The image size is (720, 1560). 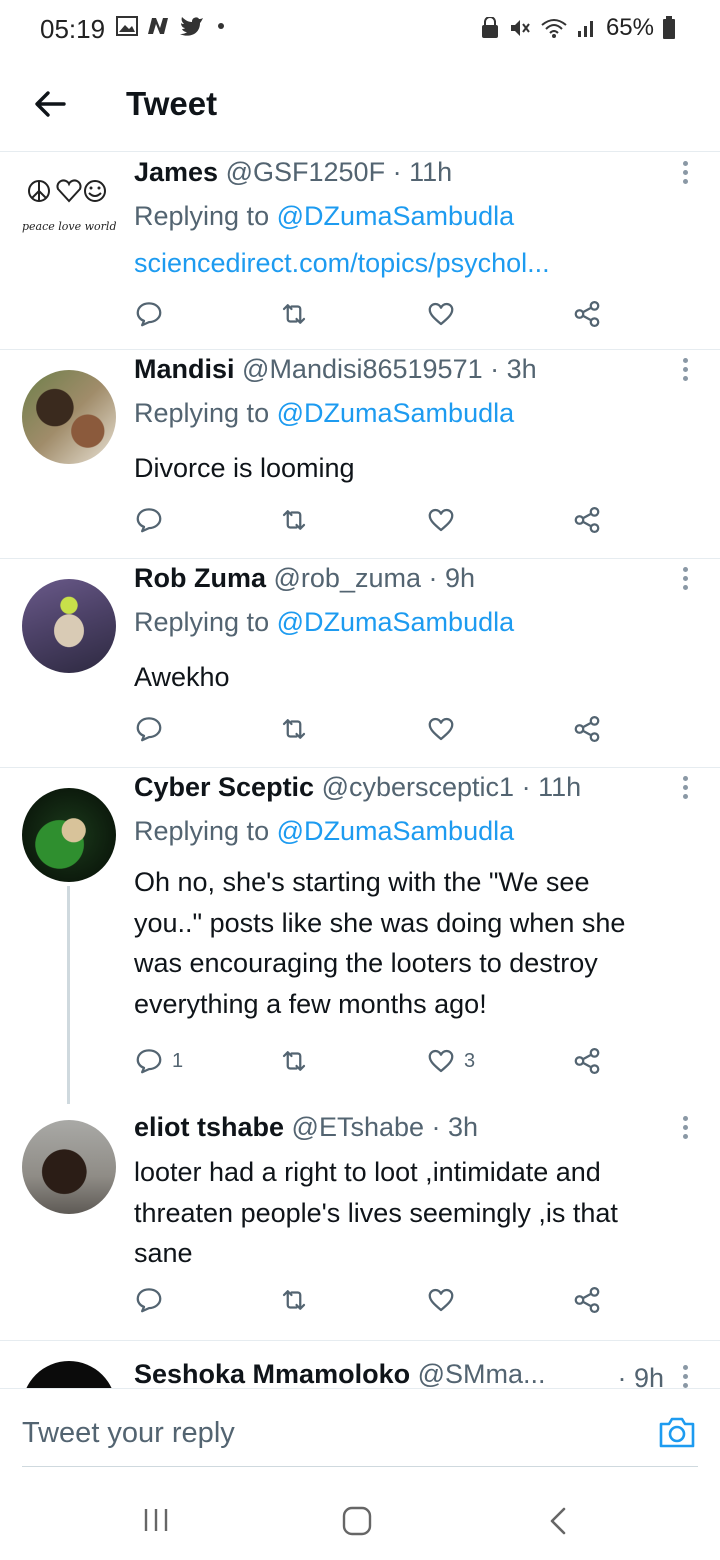 I want to click on author-name: Mandisi, so click(x=184, y=369).